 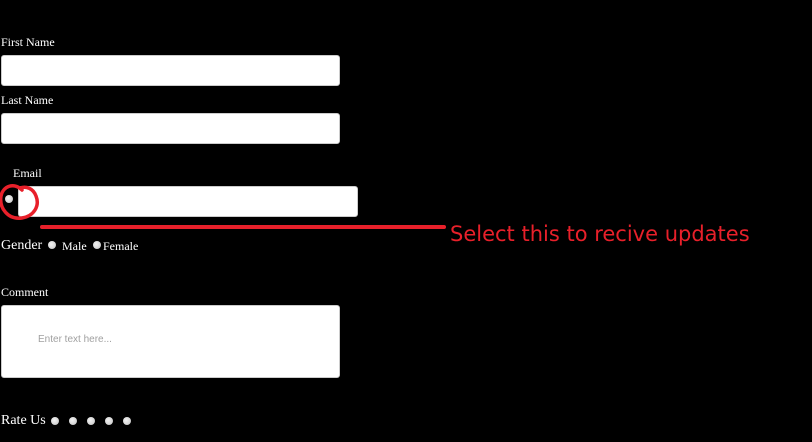 I want to click on last-name-input, so click(x=170, y=128).